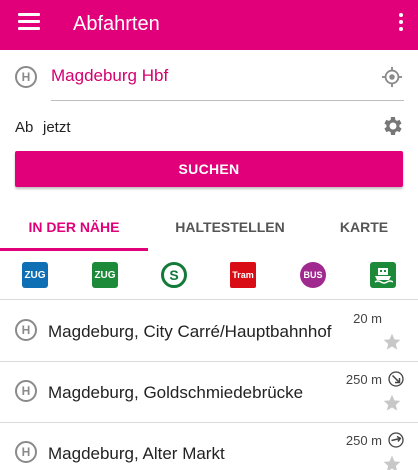  Describe the element at coordinates (176, 392) in the screenshot. I see `station-name: Magdeburg, Goldschmiedebrücke` at that location.